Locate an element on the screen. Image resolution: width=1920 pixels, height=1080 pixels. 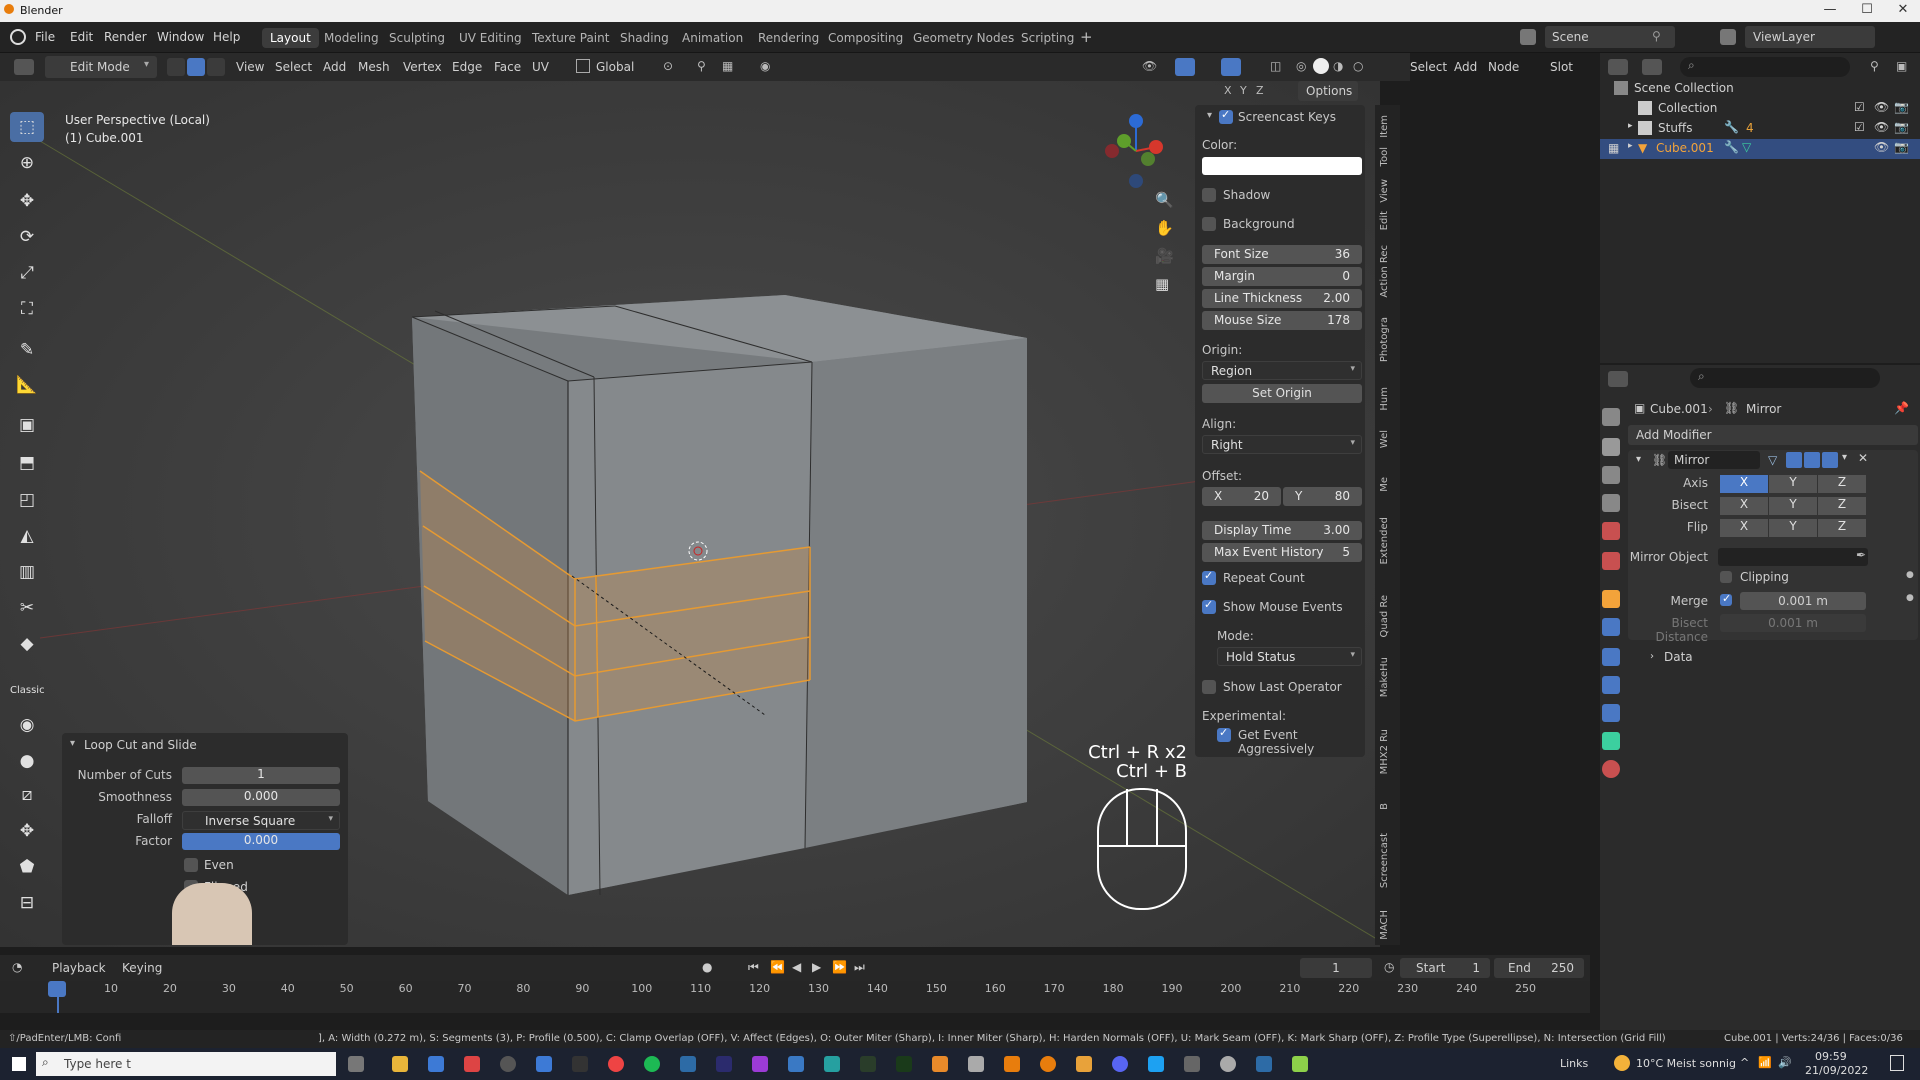
tab-rendering: Rendering is located at coordinates (788, 38).